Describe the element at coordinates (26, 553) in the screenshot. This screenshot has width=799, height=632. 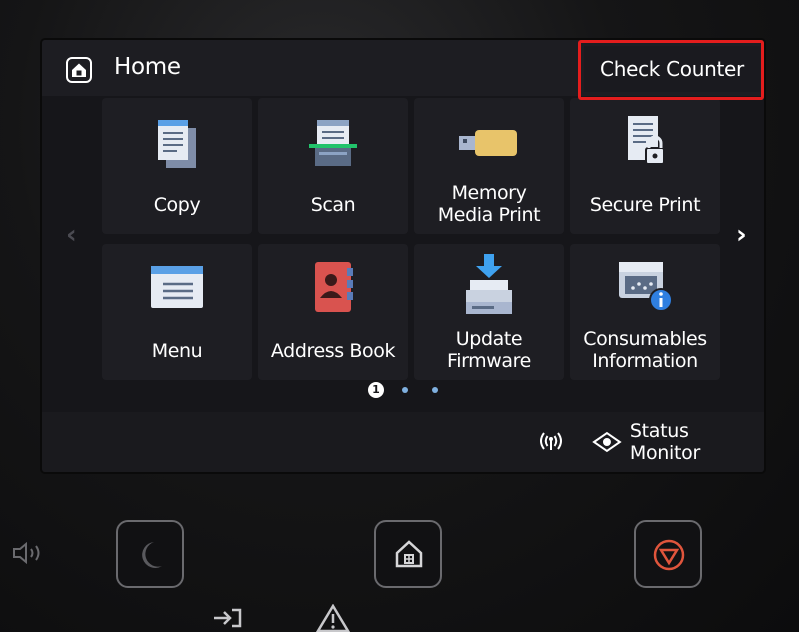
I see `speaker-volume-icon` at that location.